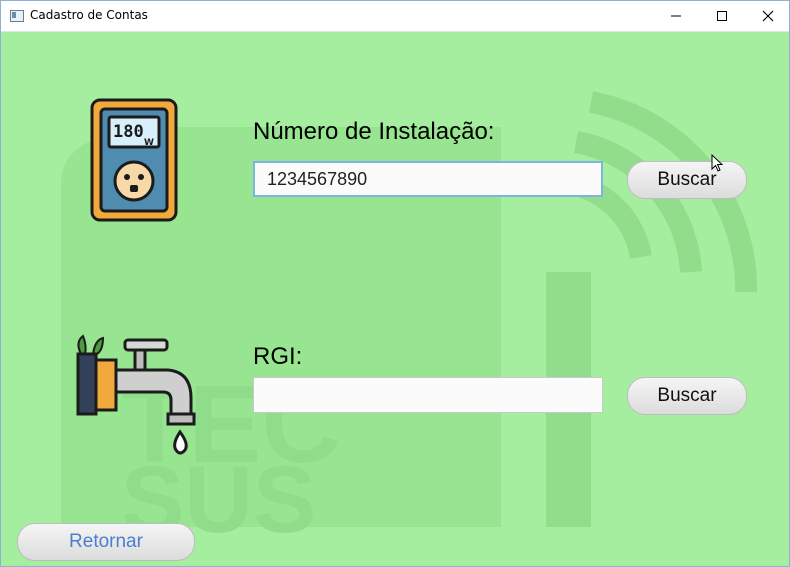  I want to click on return-button: Retornar, so click(106, 542).